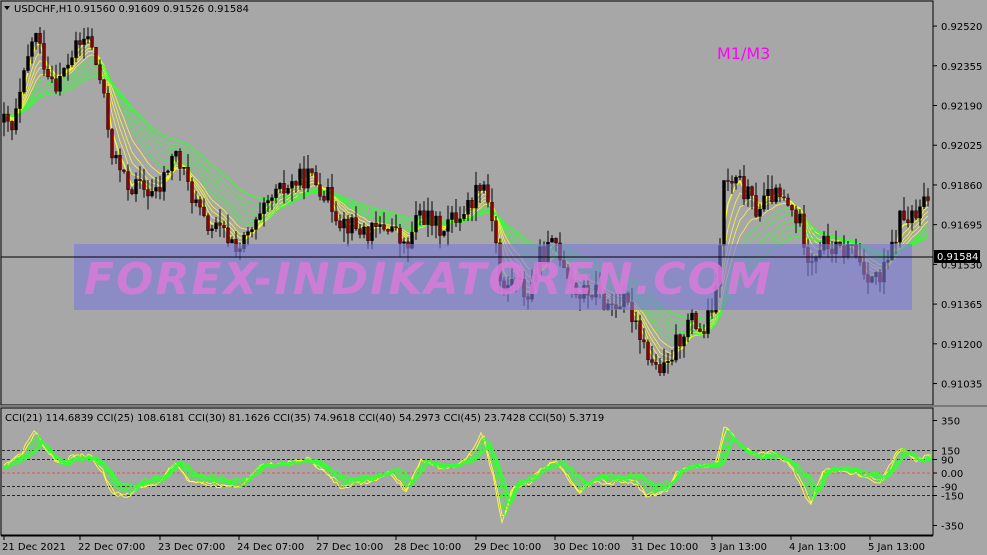 Image resolution: width=987 pixels, height=555 pixels. I want to click on cci-axis-label: 0.00, so click(952, 474).